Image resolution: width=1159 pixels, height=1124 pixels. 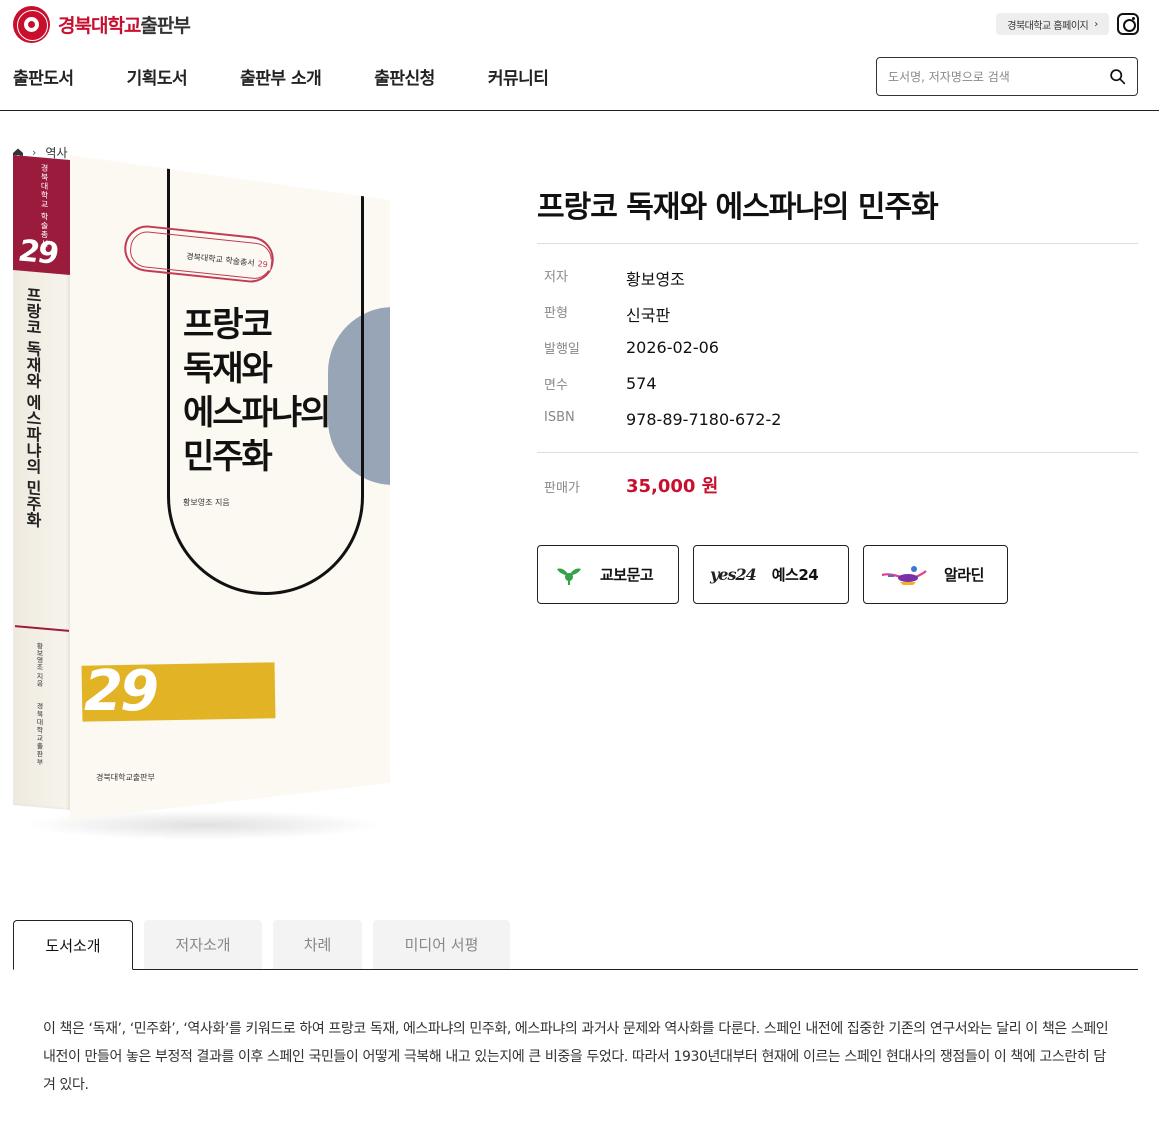 What do you see at coordinates (704, 419) in the screenshot?
I see `info-value: 978-89-7180-672-2` at bounding box center [704, 419].